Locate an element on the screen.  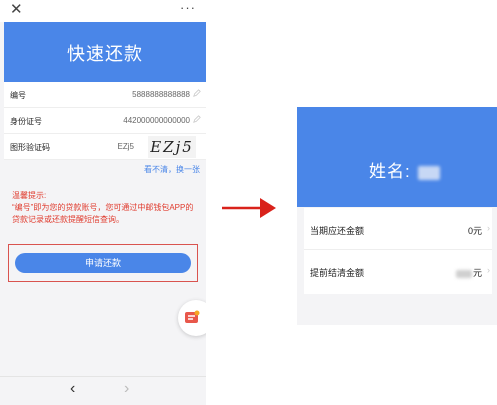
service-icon is located at coordinates (192, 316).